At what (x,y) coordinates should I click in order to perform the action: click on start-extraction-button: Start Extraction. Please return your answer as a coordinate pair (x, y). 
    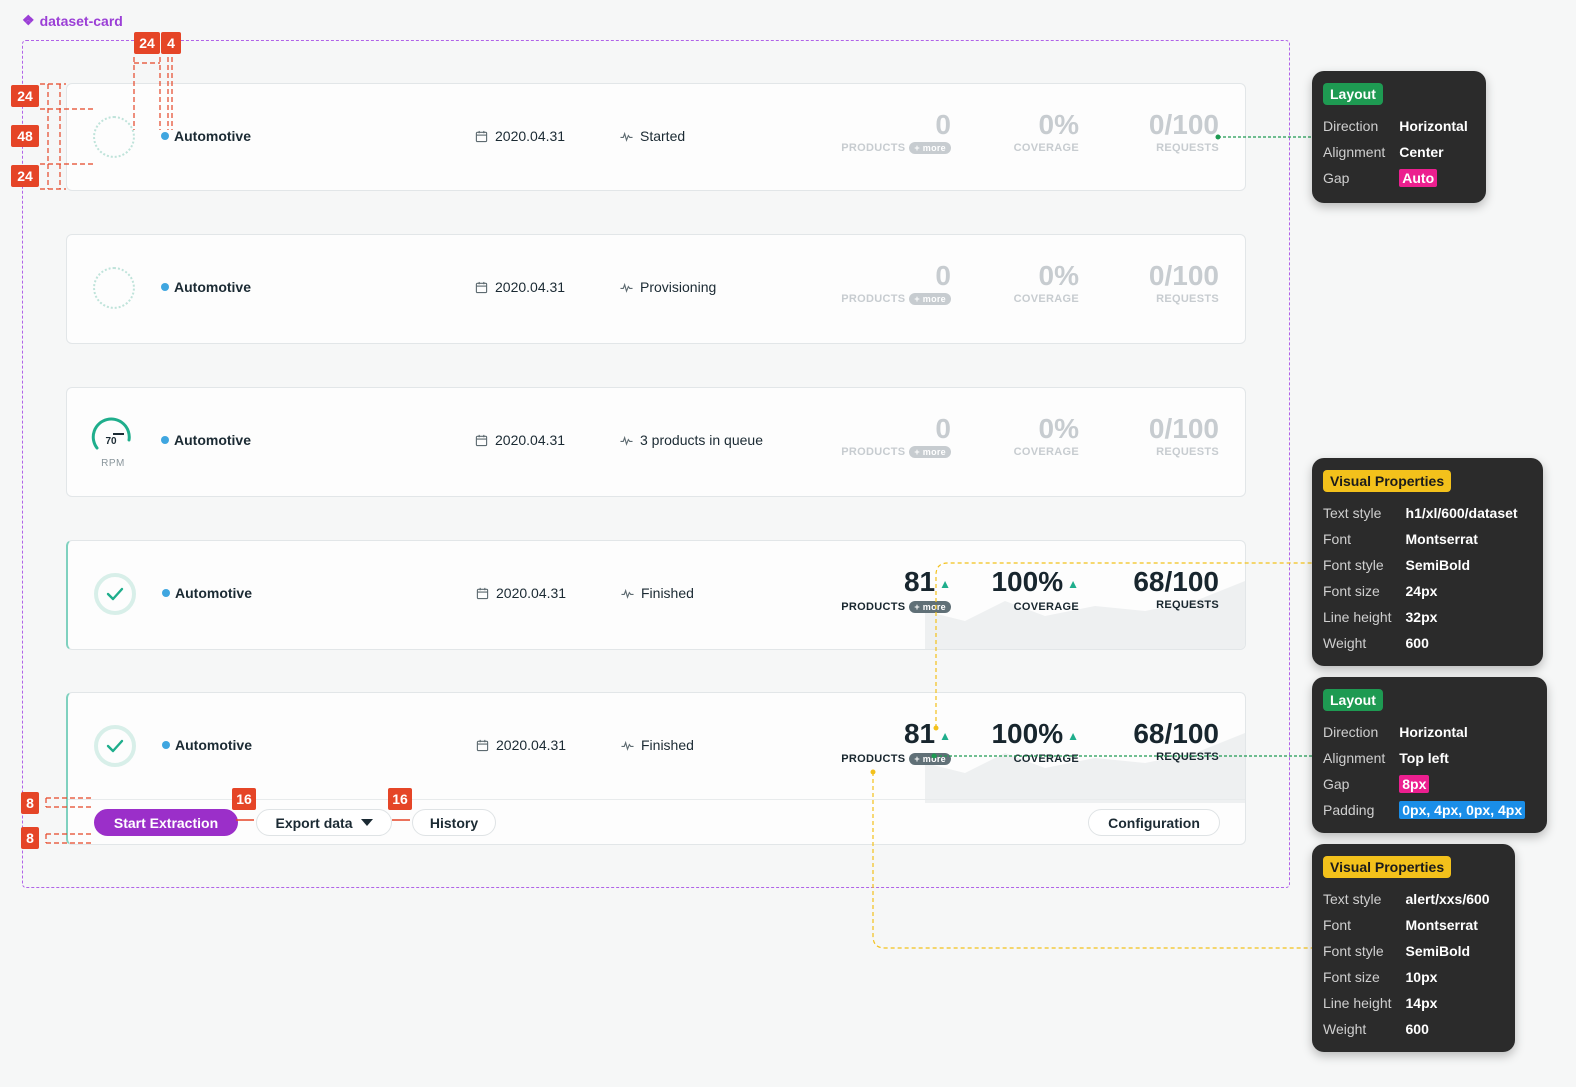
    Looking at the image, I should click on (166, 822).